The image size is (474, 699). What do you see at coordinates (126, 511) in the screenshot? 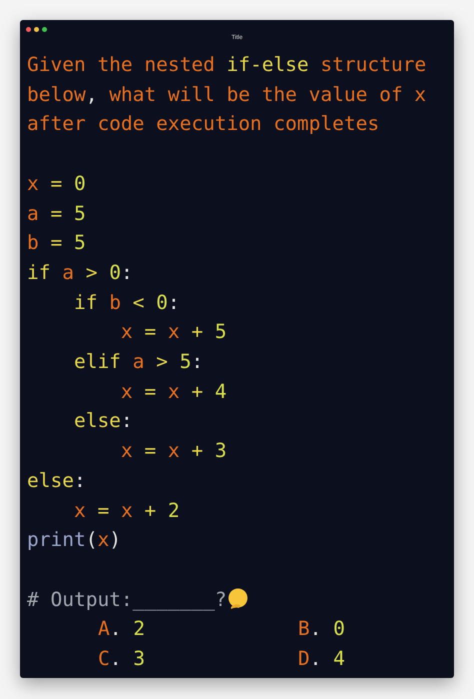
I see `code-line: x = x + 2` at bounding box center [126, 511].